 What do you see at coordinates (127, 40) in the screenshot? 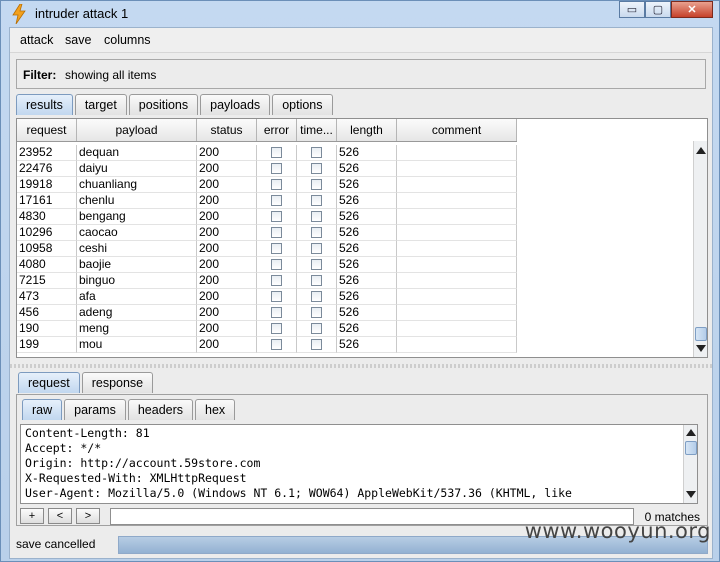
I see `menu-columns: columns` at bounding box center [127, 40].